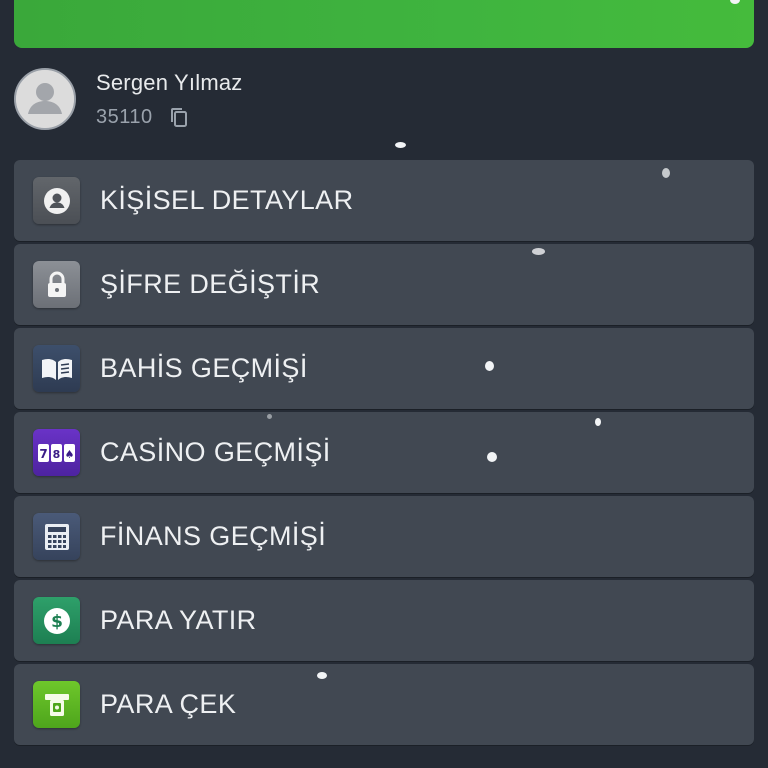 The height and width of the screenshot is (768, 768). Describe the element at coordinates (384, 620) in the screenshot. I see `menu-item-deposit: $ PARA YATIR` at that location.